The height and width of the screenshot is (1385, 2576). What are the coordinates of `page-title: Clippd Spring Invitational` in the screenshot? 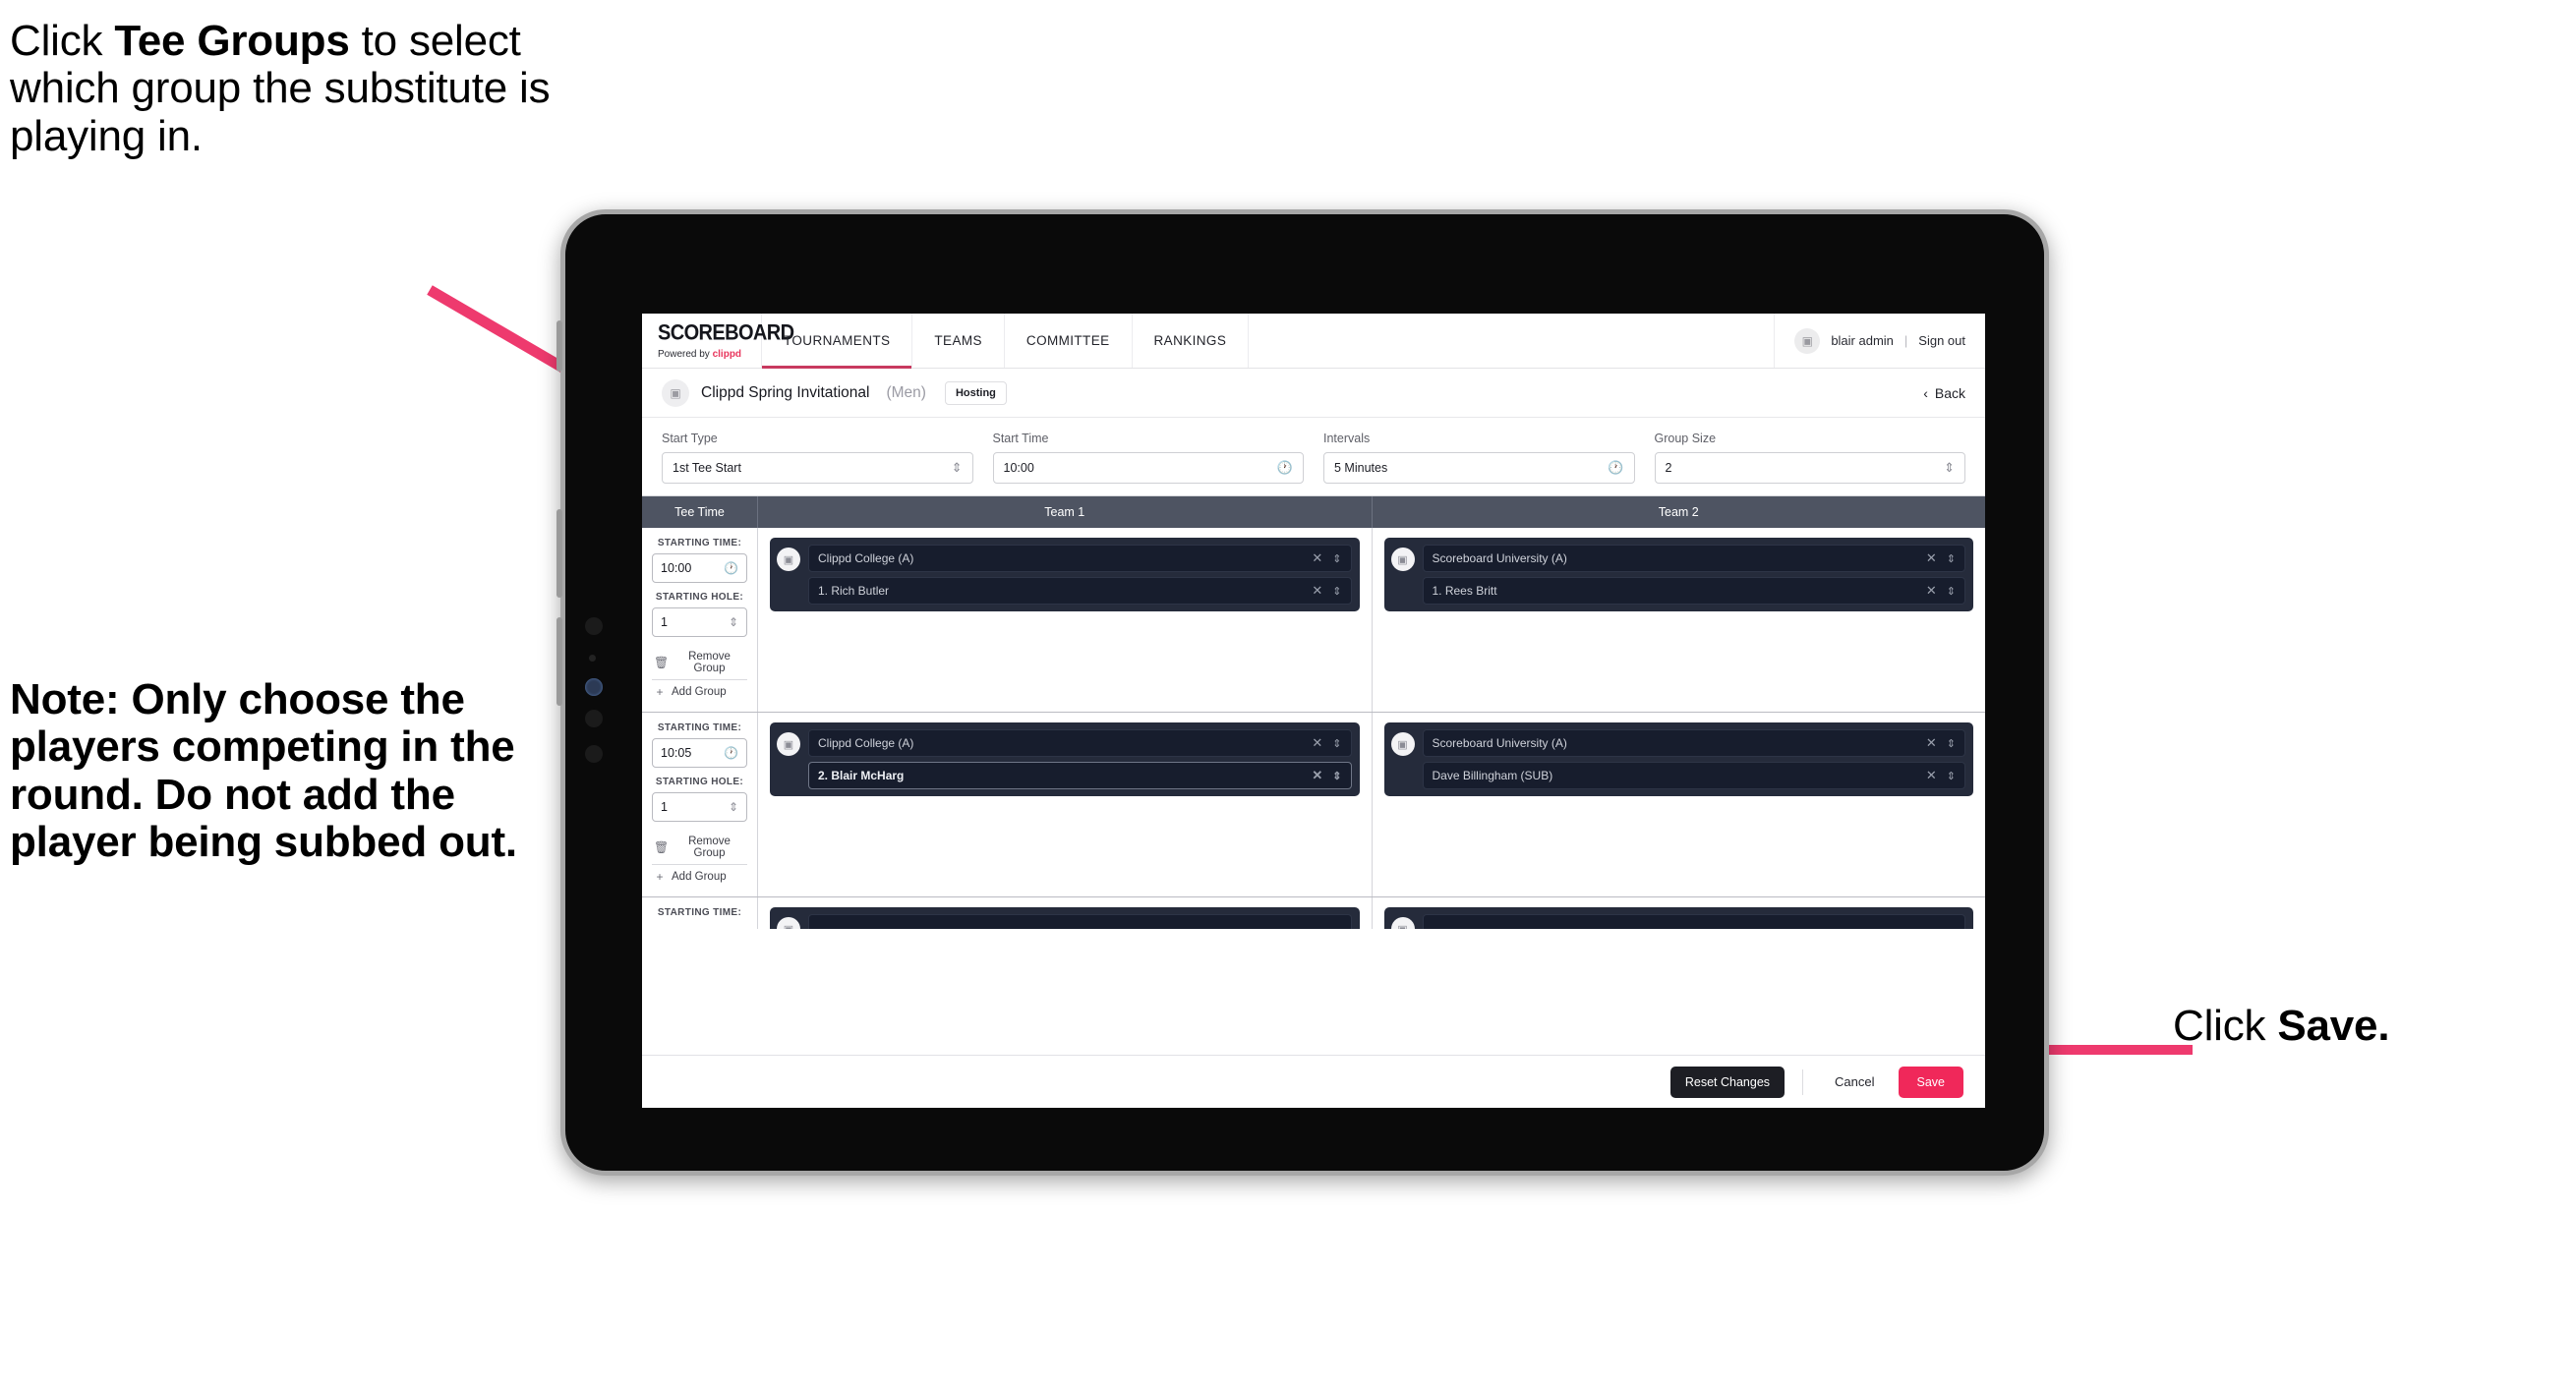 It's located at (785, 392).